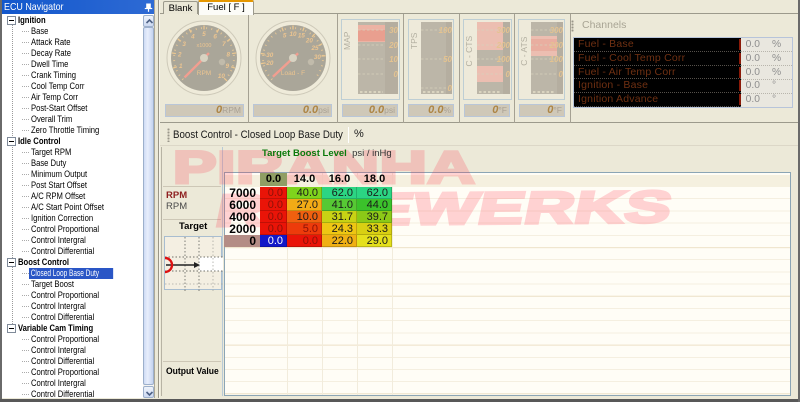 Image resolution: width=800 pixels, height=402 pixels. What do you see at coordinates (192, 37) in the screenshot?
I see `svg-text: 4` at bounding box center [192, 37].